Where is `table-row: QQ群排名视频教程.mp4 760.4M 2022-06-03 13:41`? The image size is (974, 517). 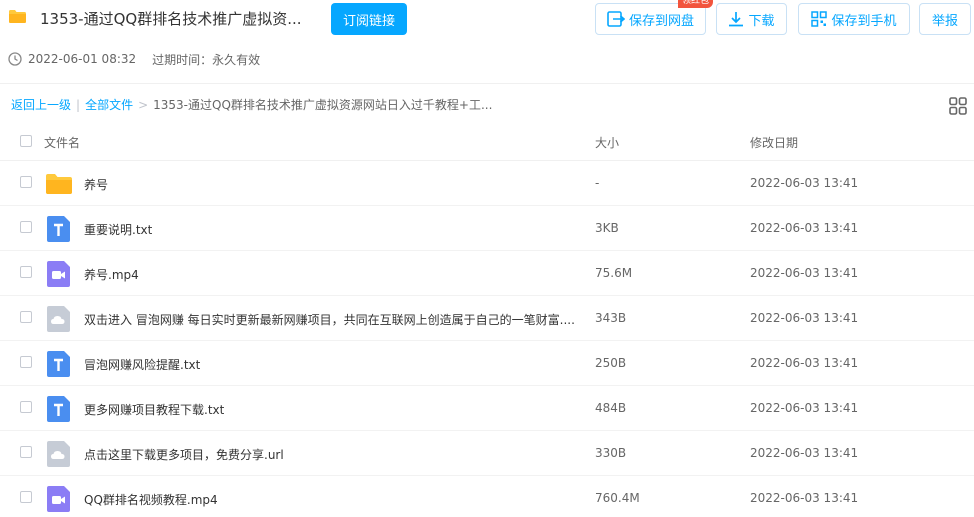 table-row: QQ群排名视频教程.mp4 760.4M 2022-06-03 13:41 is located at coordinates (487, 496).